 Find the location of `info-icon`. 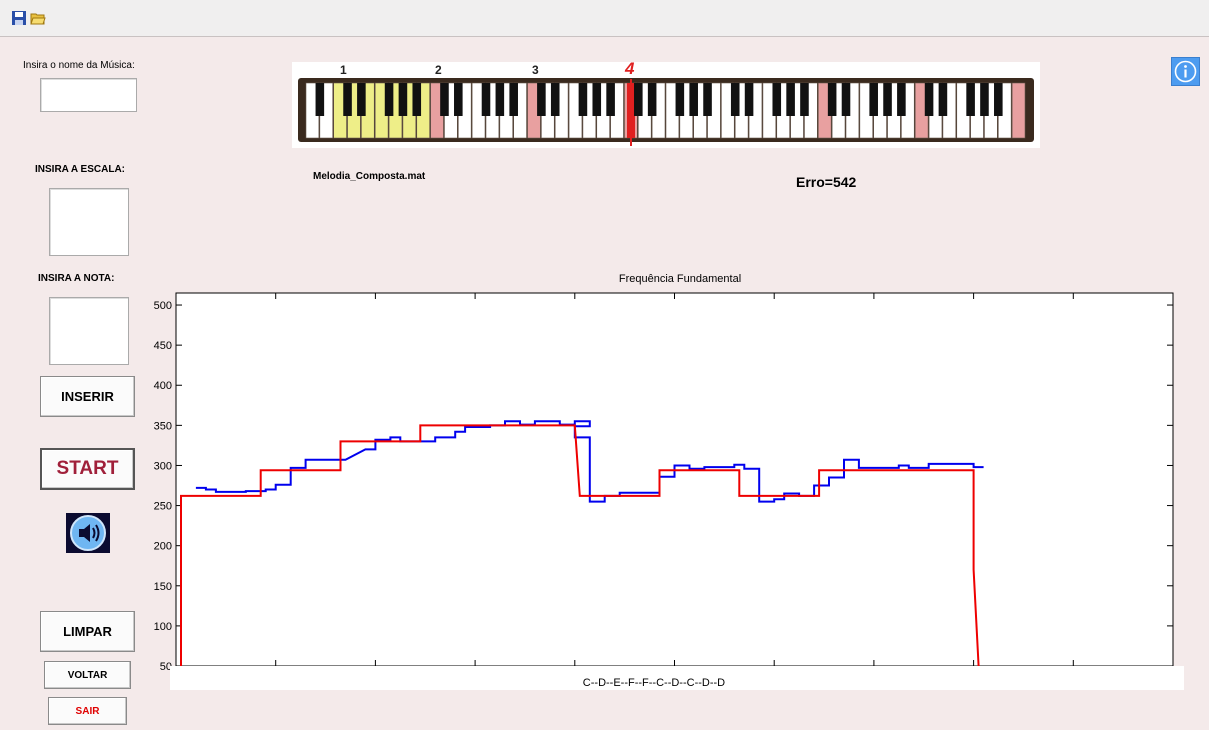

info-icon is located at coordinates (1185, 71).